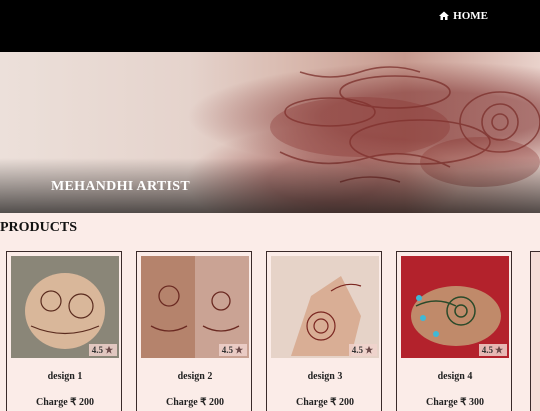 The image size is (540, 411). What do you see at coordinates (470, 16) in the screenshot?
I see `home-label: HOME` at bounding box center [470, 16].